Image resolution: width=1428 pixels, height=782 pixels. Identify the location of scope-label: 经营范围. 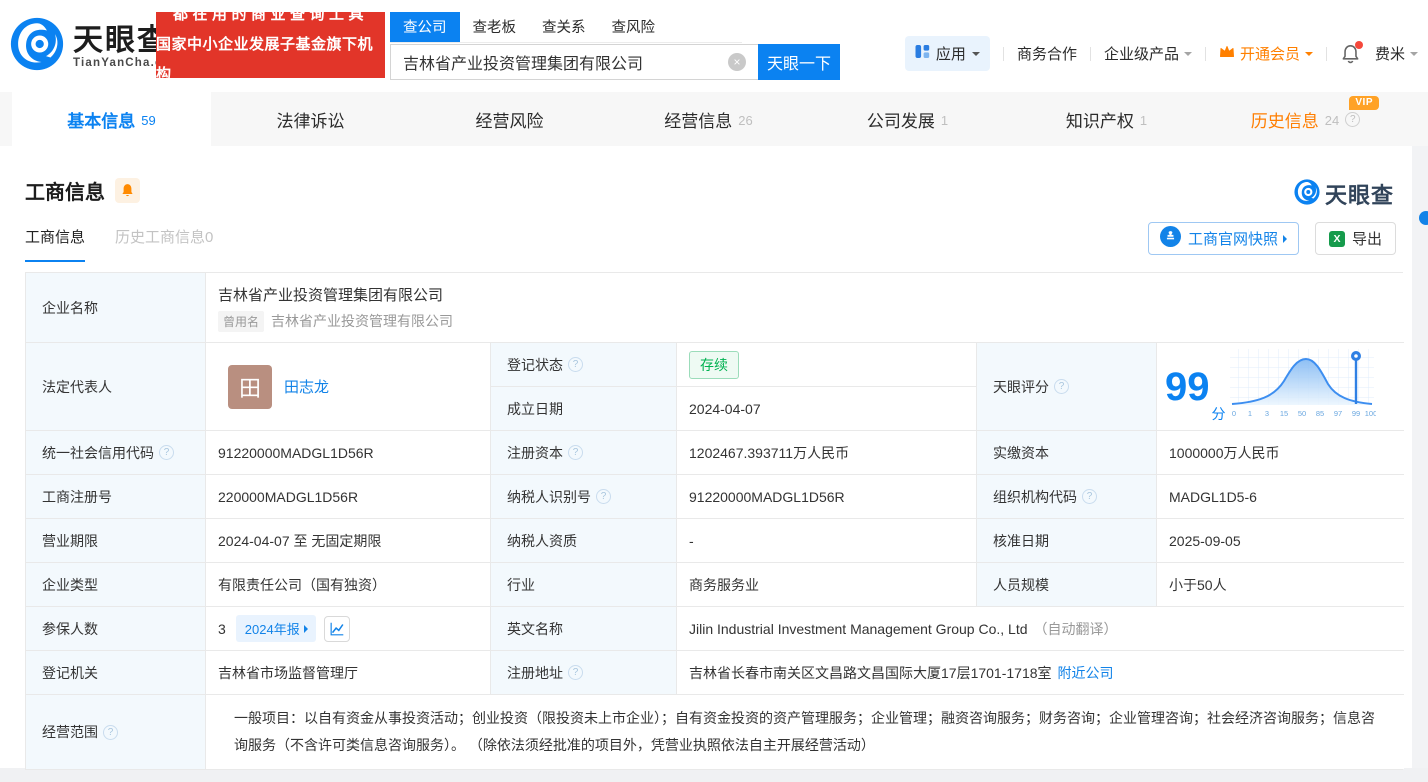
(116, 732).